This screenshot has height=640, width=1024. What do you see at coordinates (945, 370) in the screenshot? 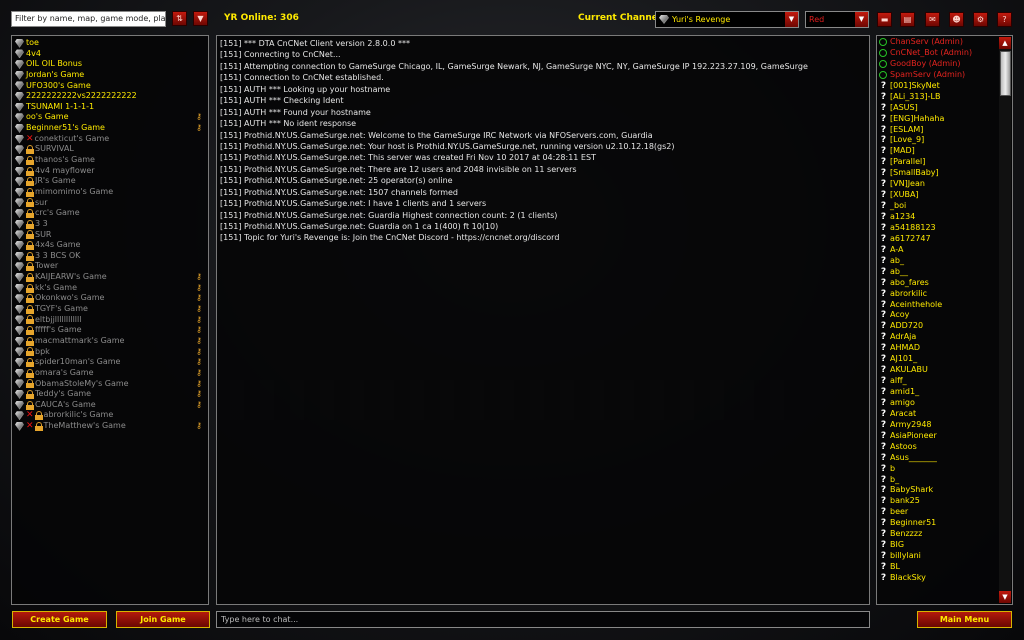
I see `player-list-item: ? AKULABU` at bounding box center [945, 370].